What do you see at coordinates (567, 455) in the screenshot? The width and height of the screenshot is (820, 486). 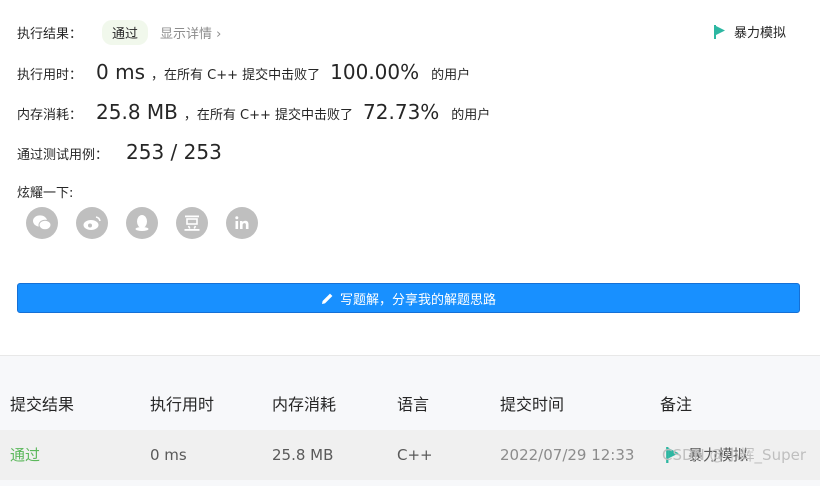 I see `row-time: 2022/07/29 12:33` at bounding box center [567, 455].